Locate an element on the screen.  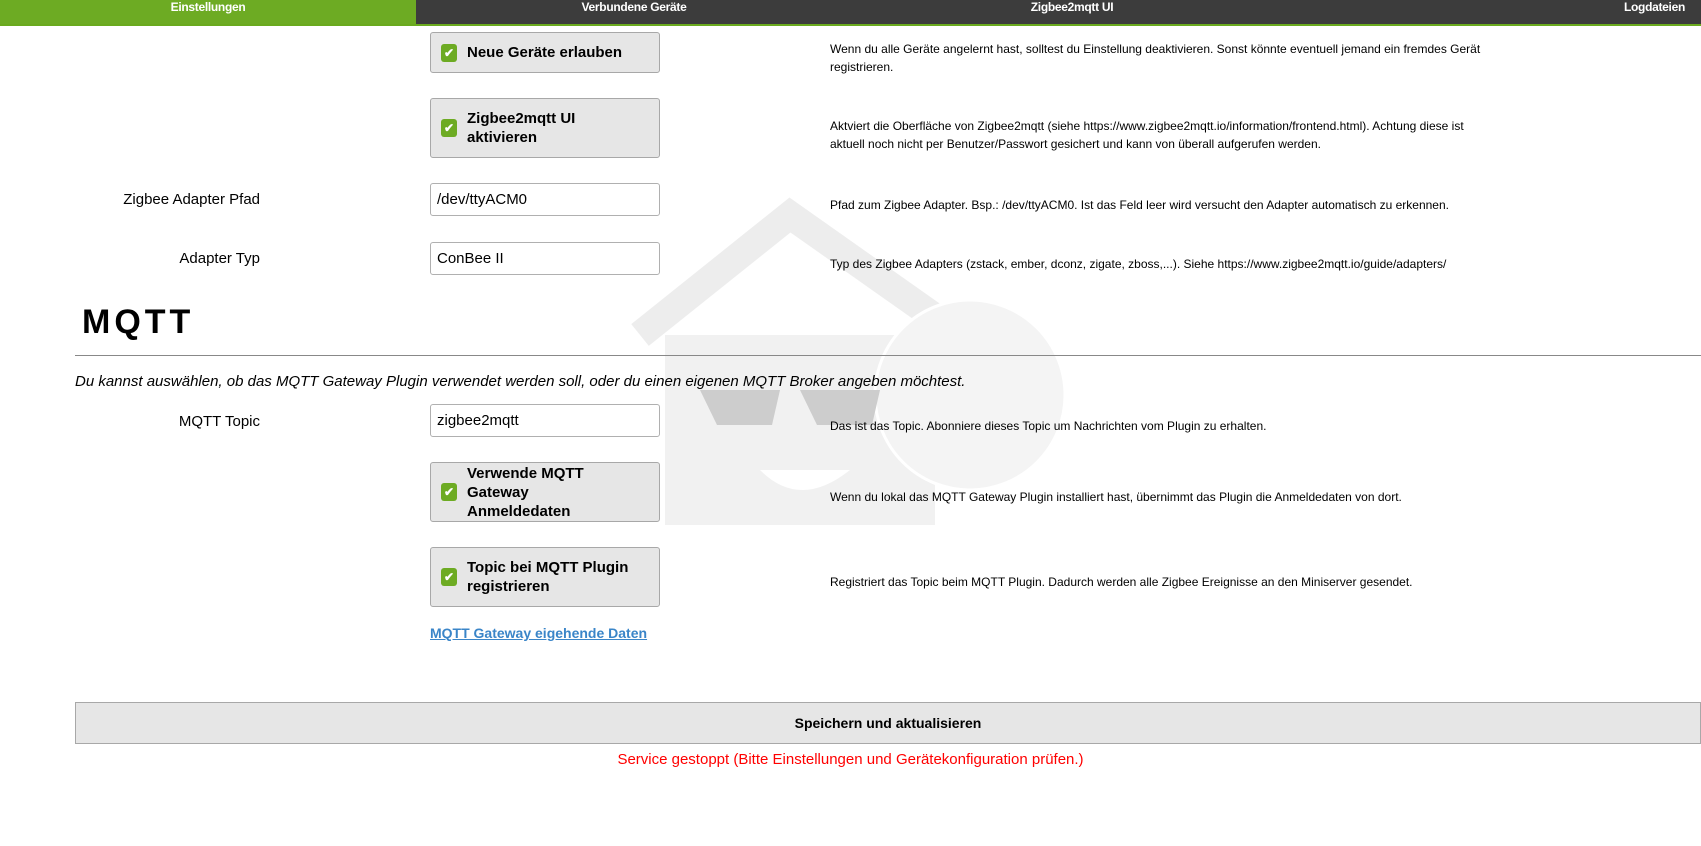
mqtt-topic-input is located at coordinates (545, 420).